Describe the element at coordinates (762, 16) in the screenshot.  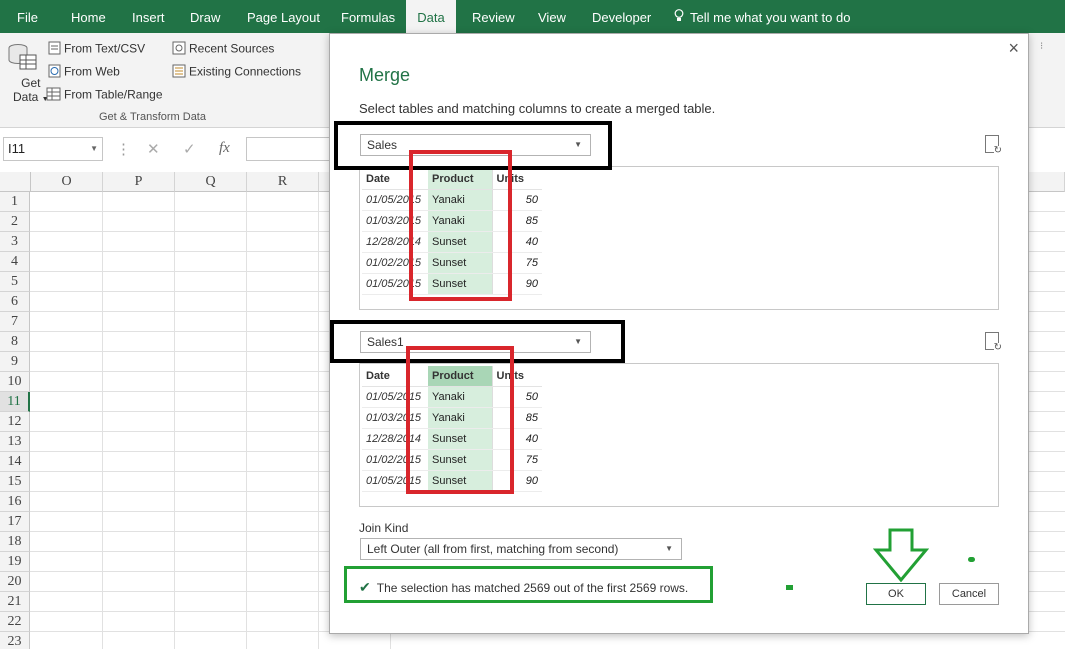
I see `tell-me-box: Tell me what you want to do` at that location.